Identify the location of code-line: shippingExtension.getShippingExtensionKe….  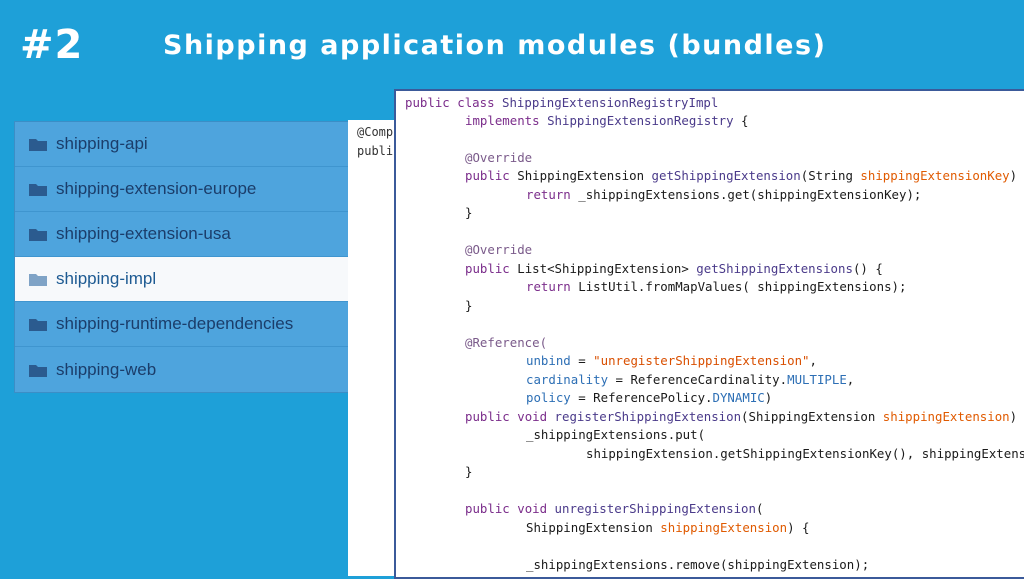
(805, 453).